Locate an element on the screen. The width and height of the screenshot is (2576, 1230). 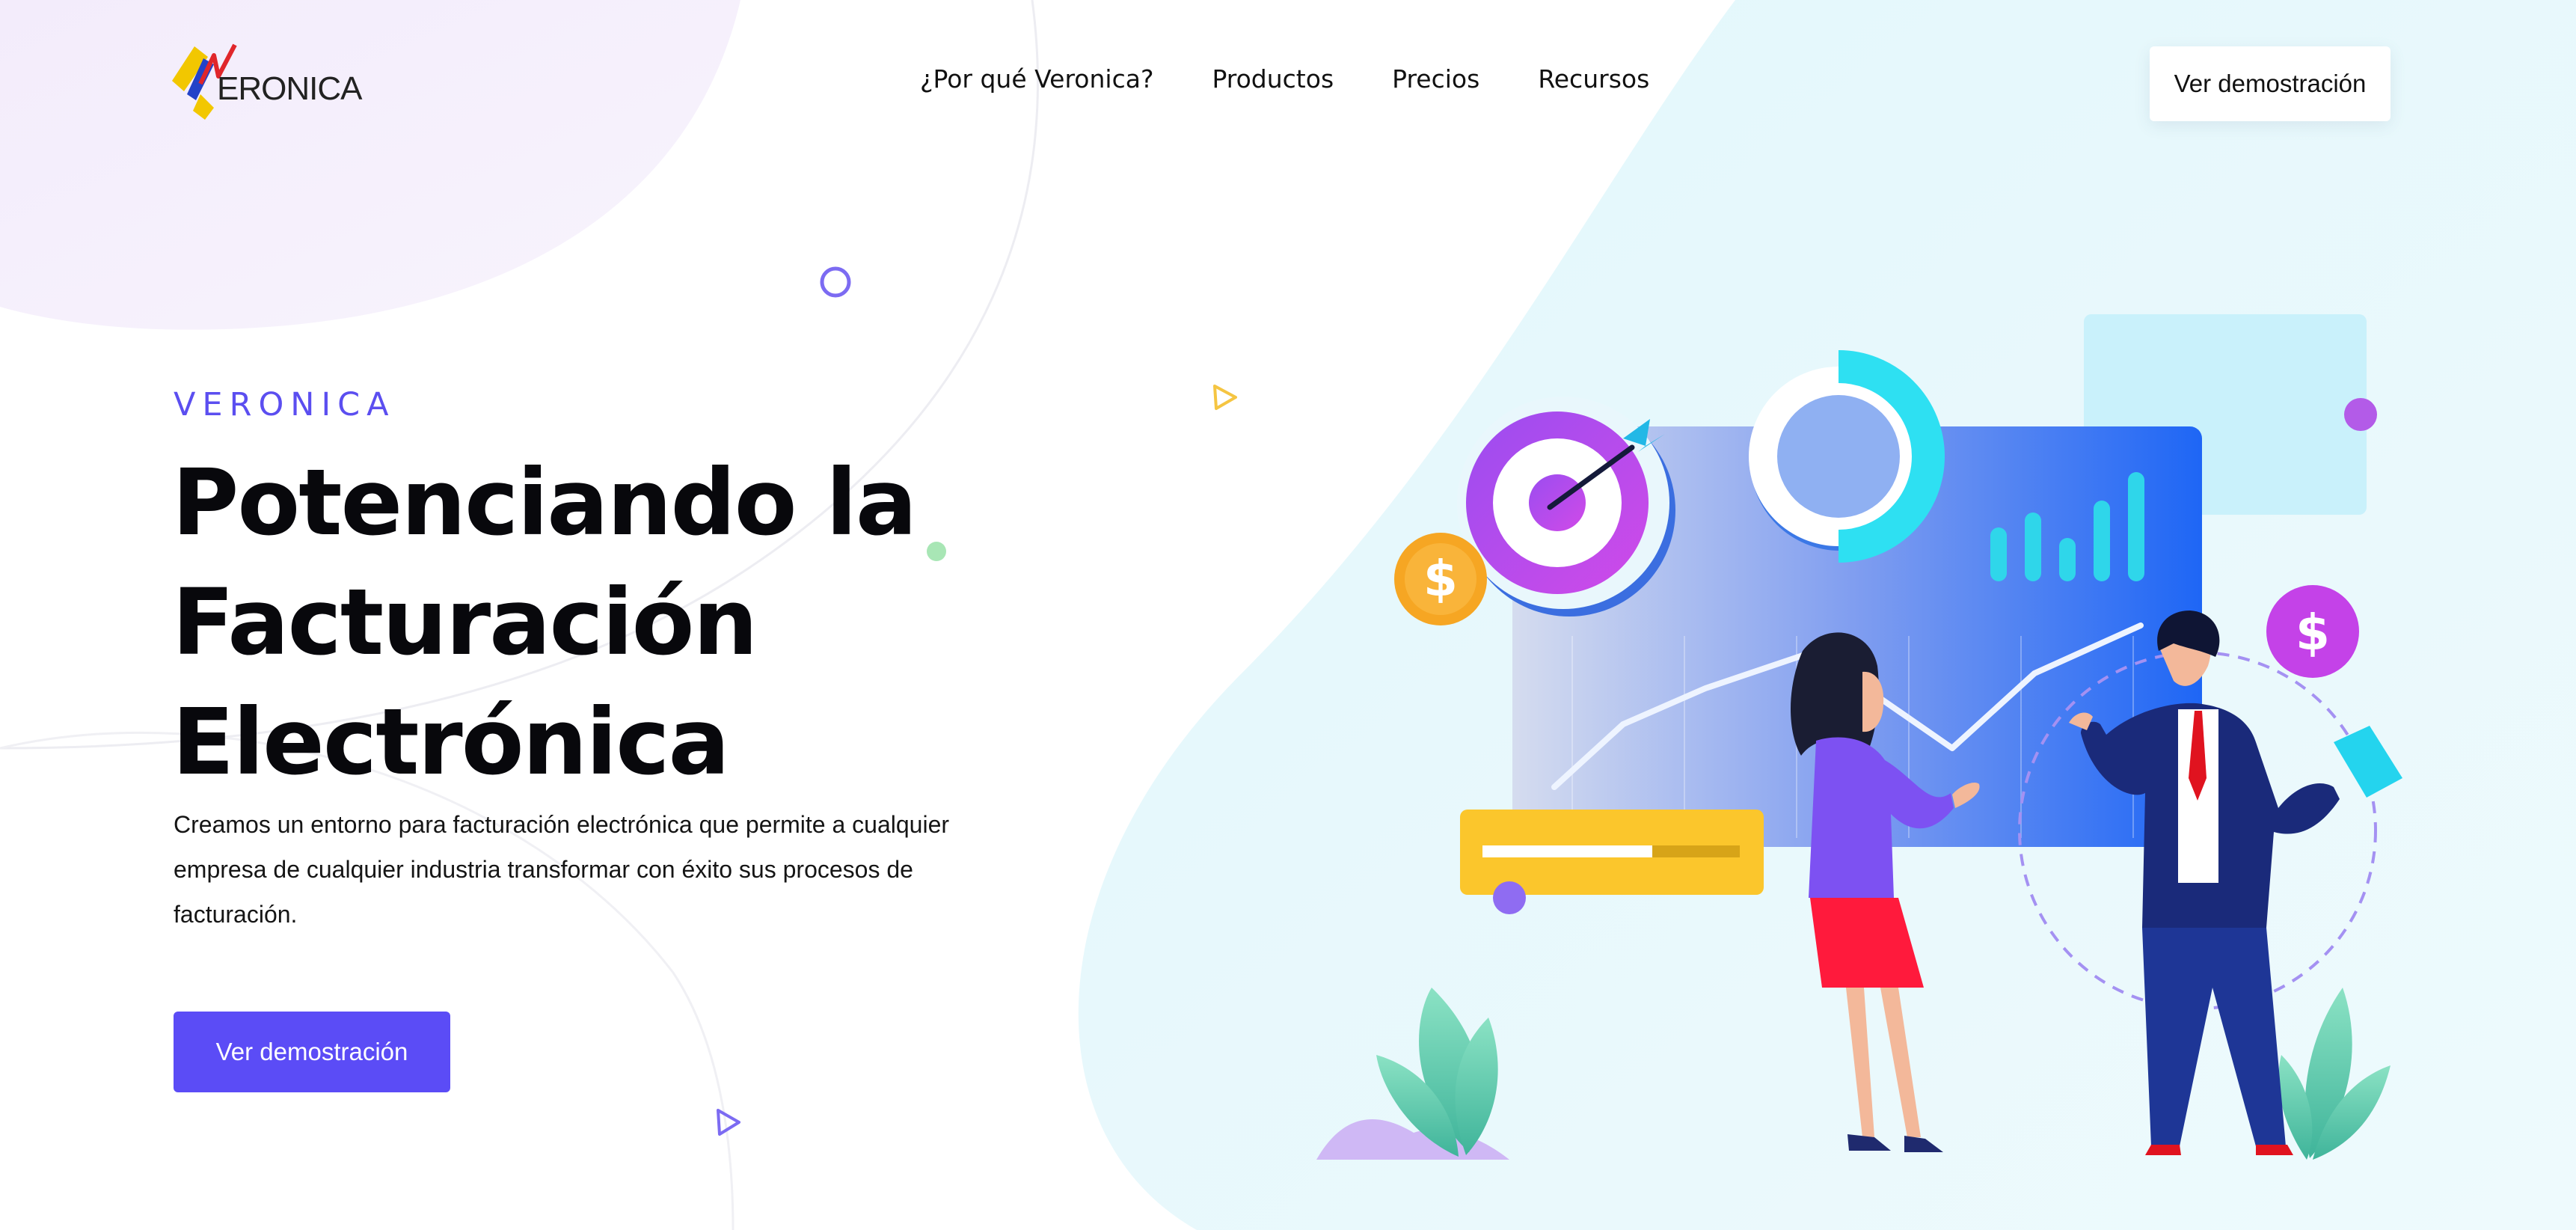
brand-logo: ERONICA is located at coordinates (271, 87).